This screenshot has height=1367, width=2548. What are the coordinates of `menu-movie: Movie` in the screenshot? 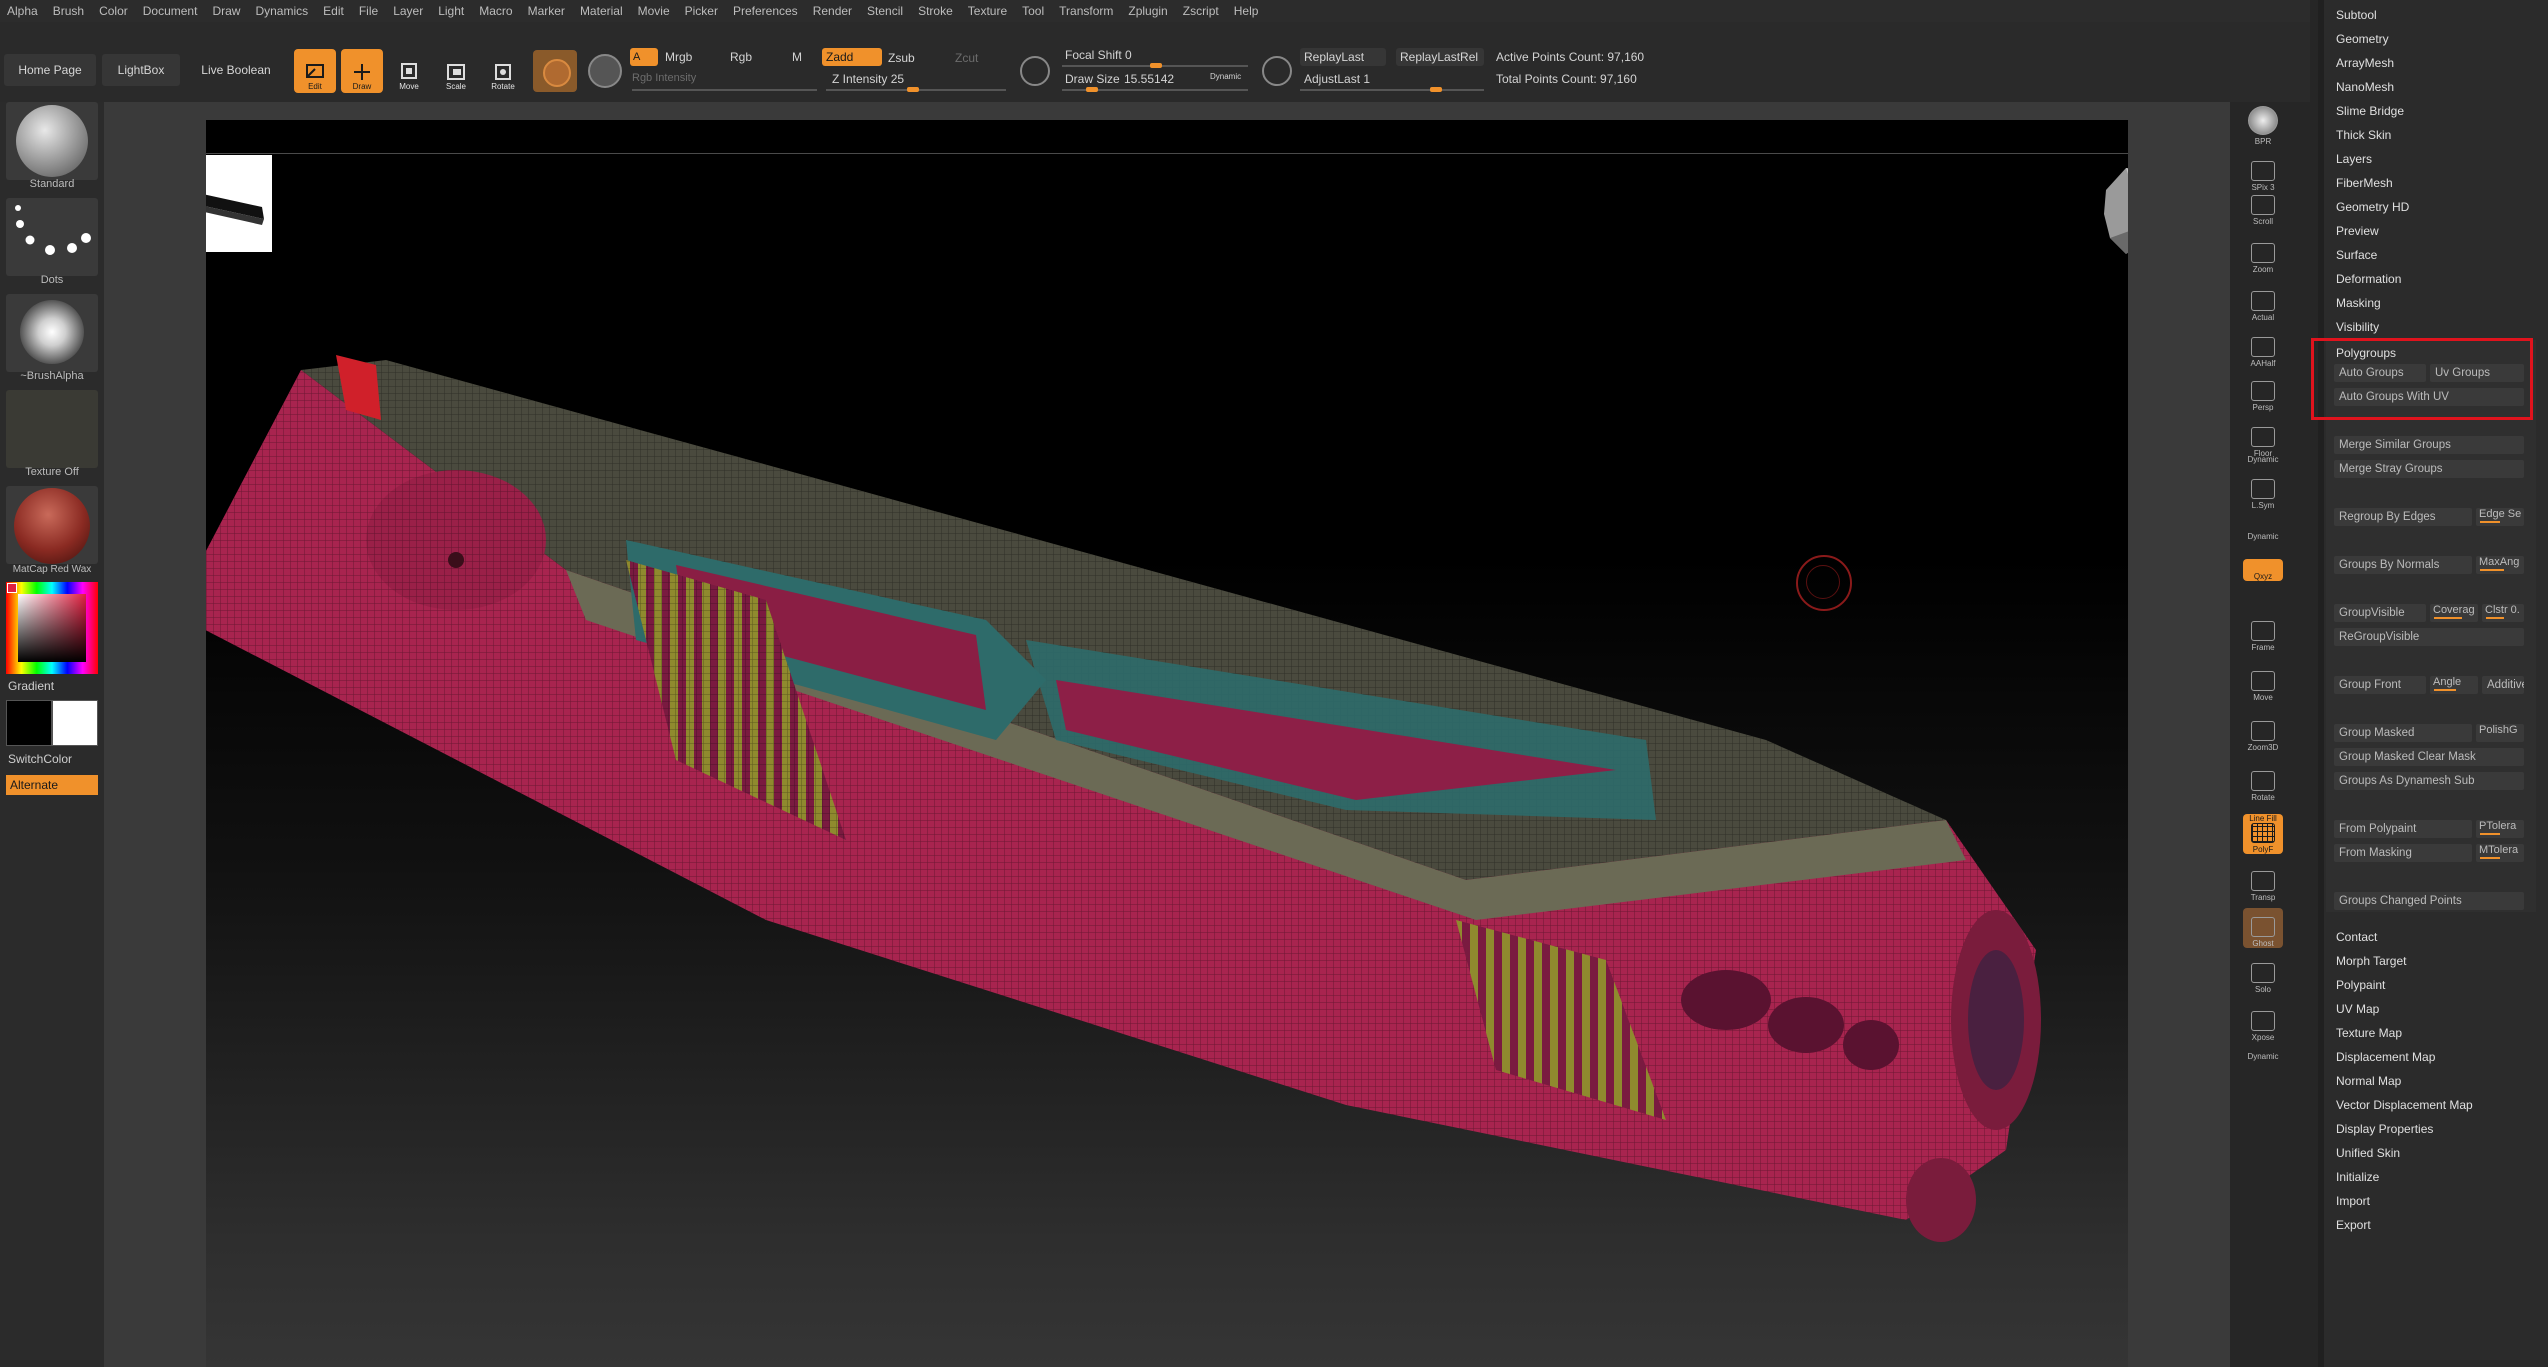 It's located at (654, 11).